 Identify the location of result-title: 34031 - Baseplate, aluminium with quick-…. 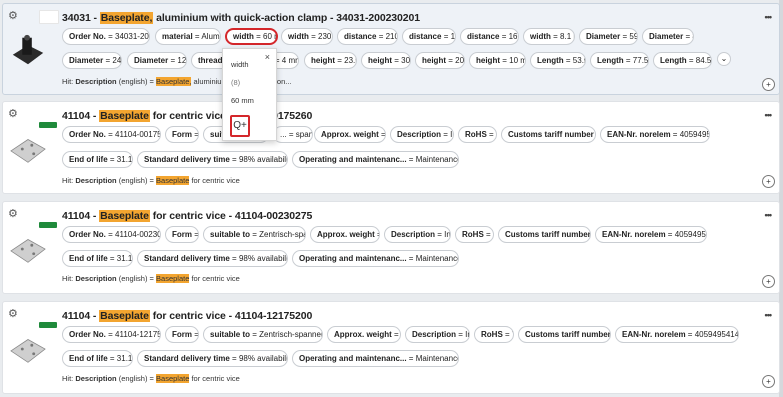
(241, 18).